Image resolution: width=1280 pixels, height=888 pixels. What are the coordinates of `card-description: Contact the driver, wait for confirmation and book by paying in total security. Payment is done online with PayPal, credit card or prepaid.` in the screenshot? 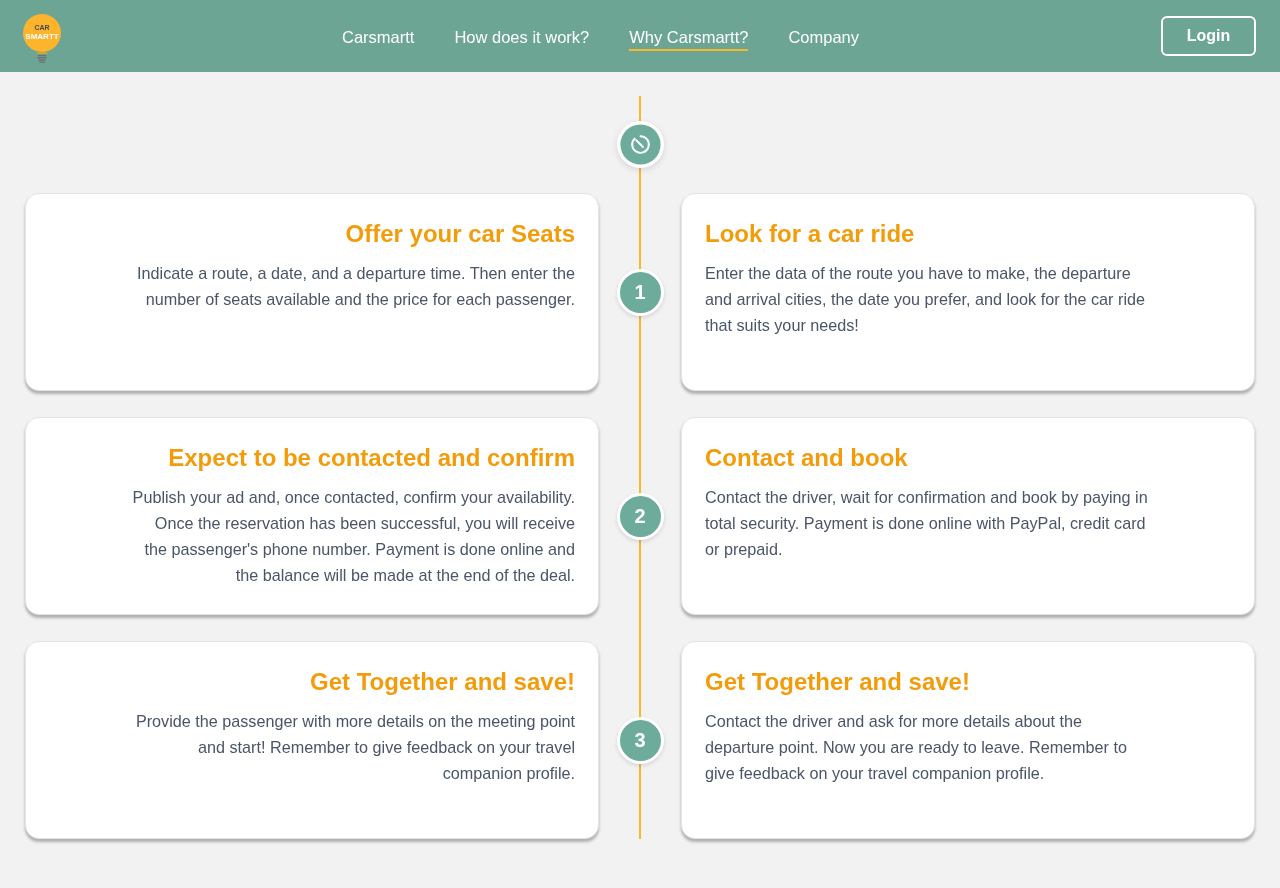 It's located at (927, 523).